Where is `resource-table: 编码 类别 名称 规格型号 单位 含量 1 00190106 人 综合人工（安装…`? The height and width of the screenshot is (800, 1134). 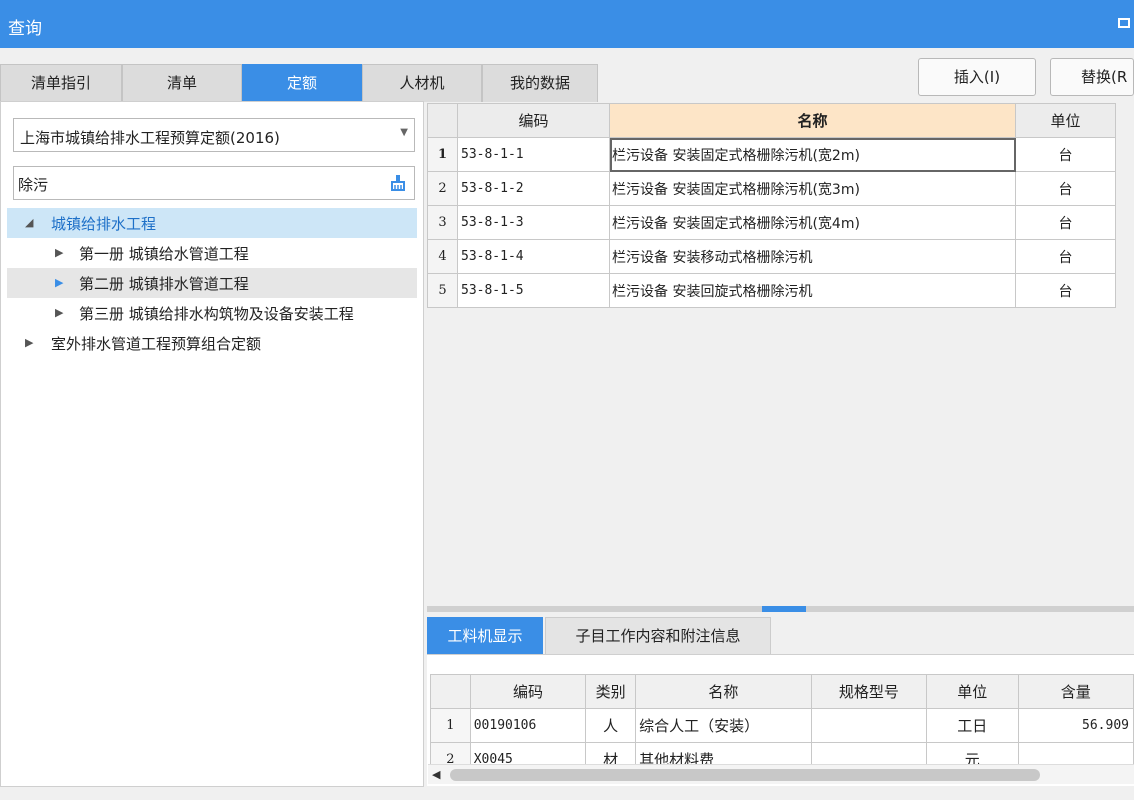
resource-table: 编码 类别 名称 规格型号 单位 含量 1 00190106 人 综合人工（安装… is located at coordinates (782, 719).